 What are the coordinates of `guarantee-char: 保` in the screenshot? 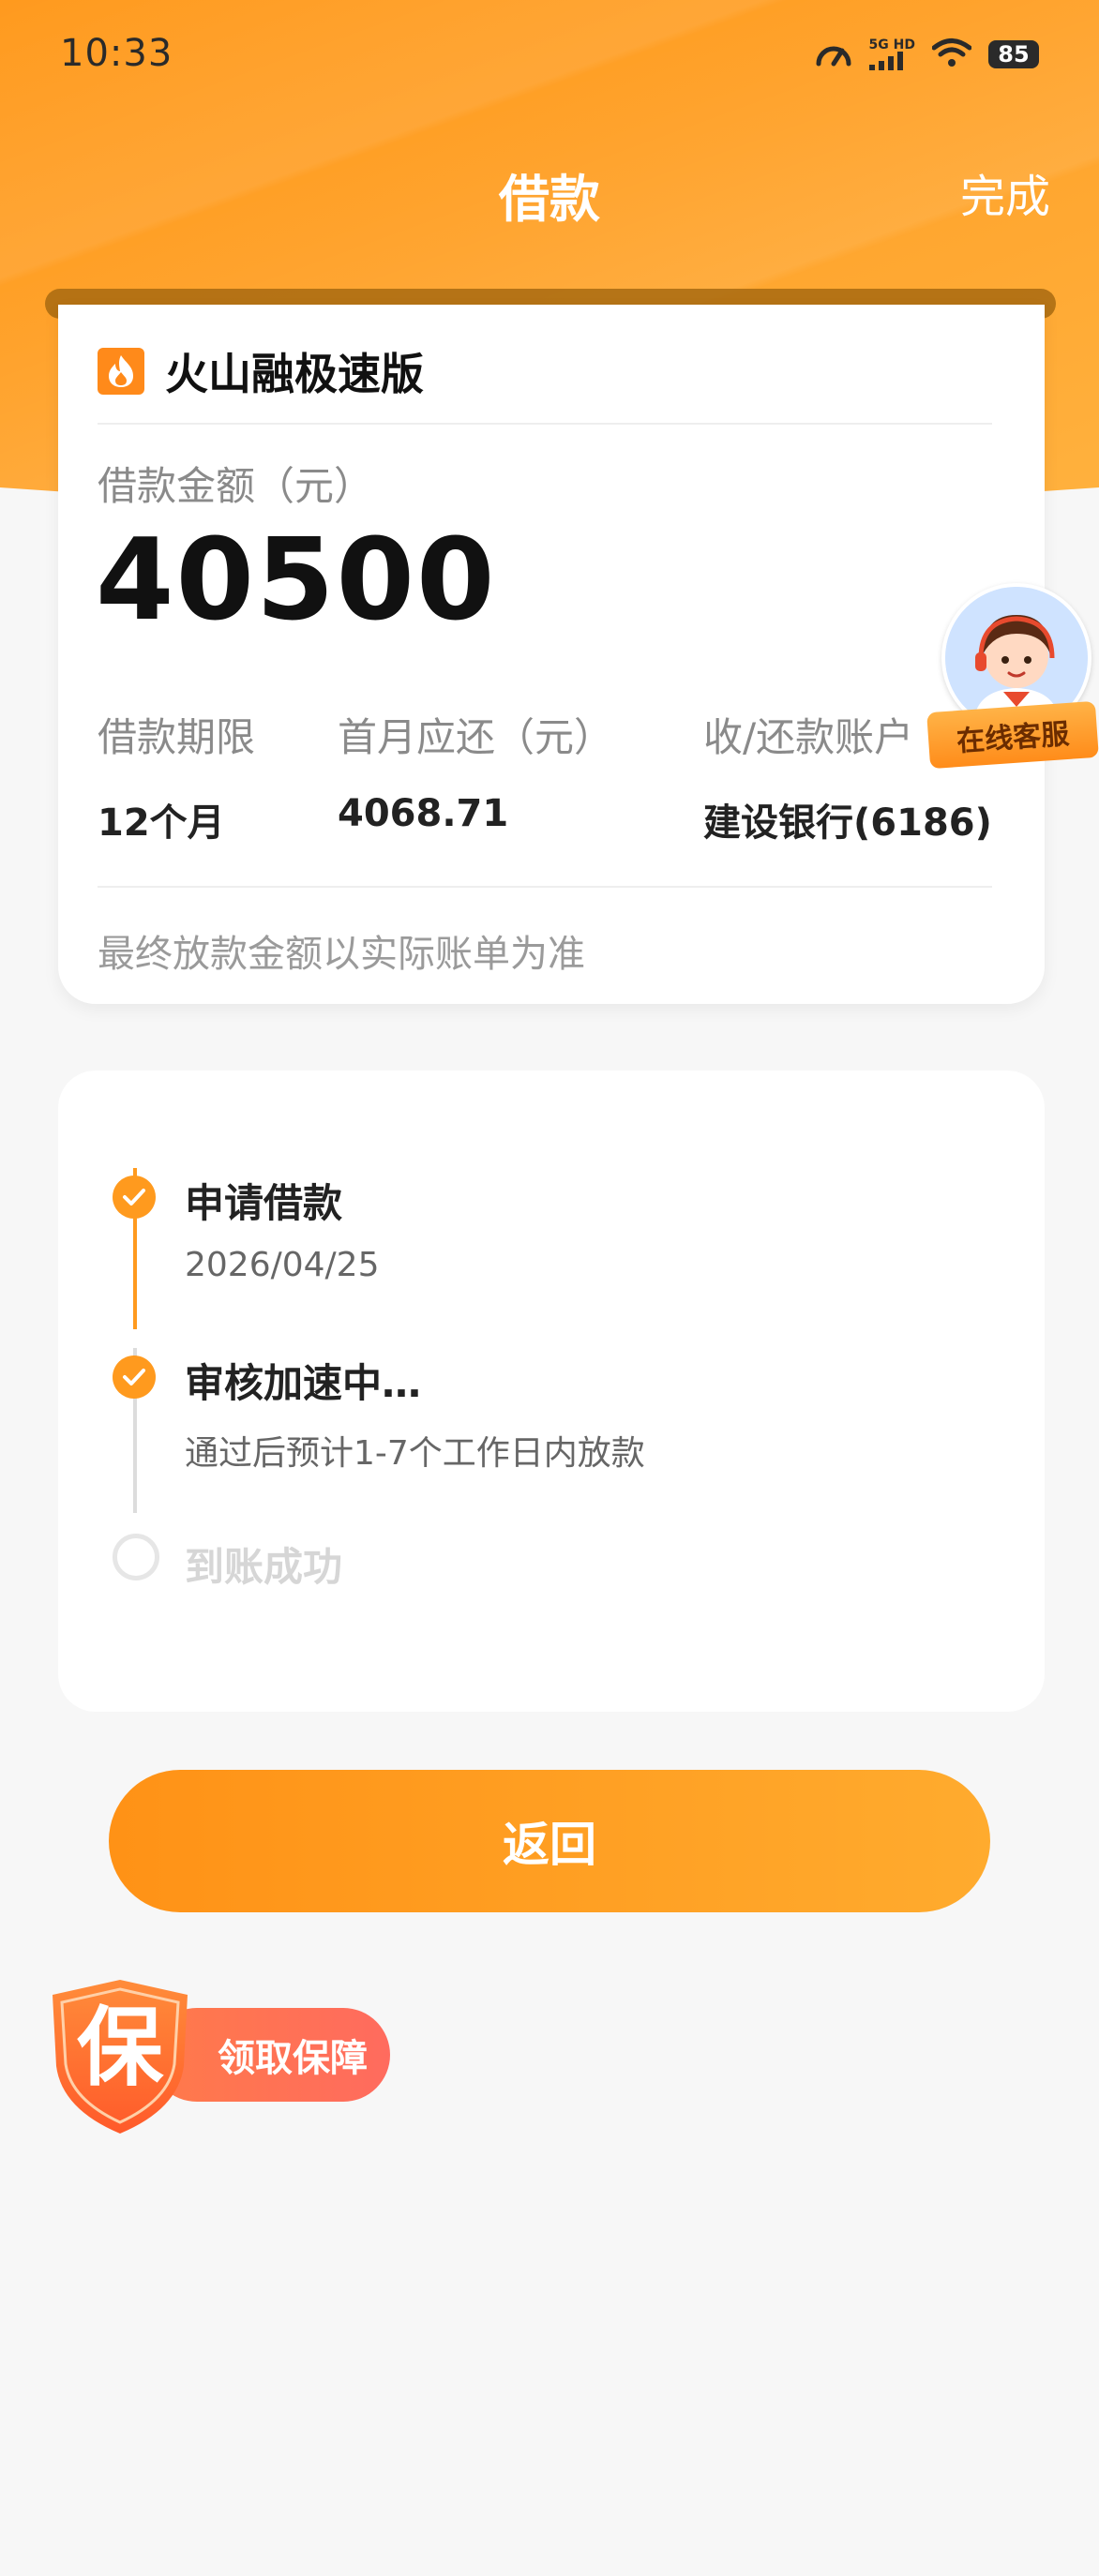 It's located at (119, 2048).